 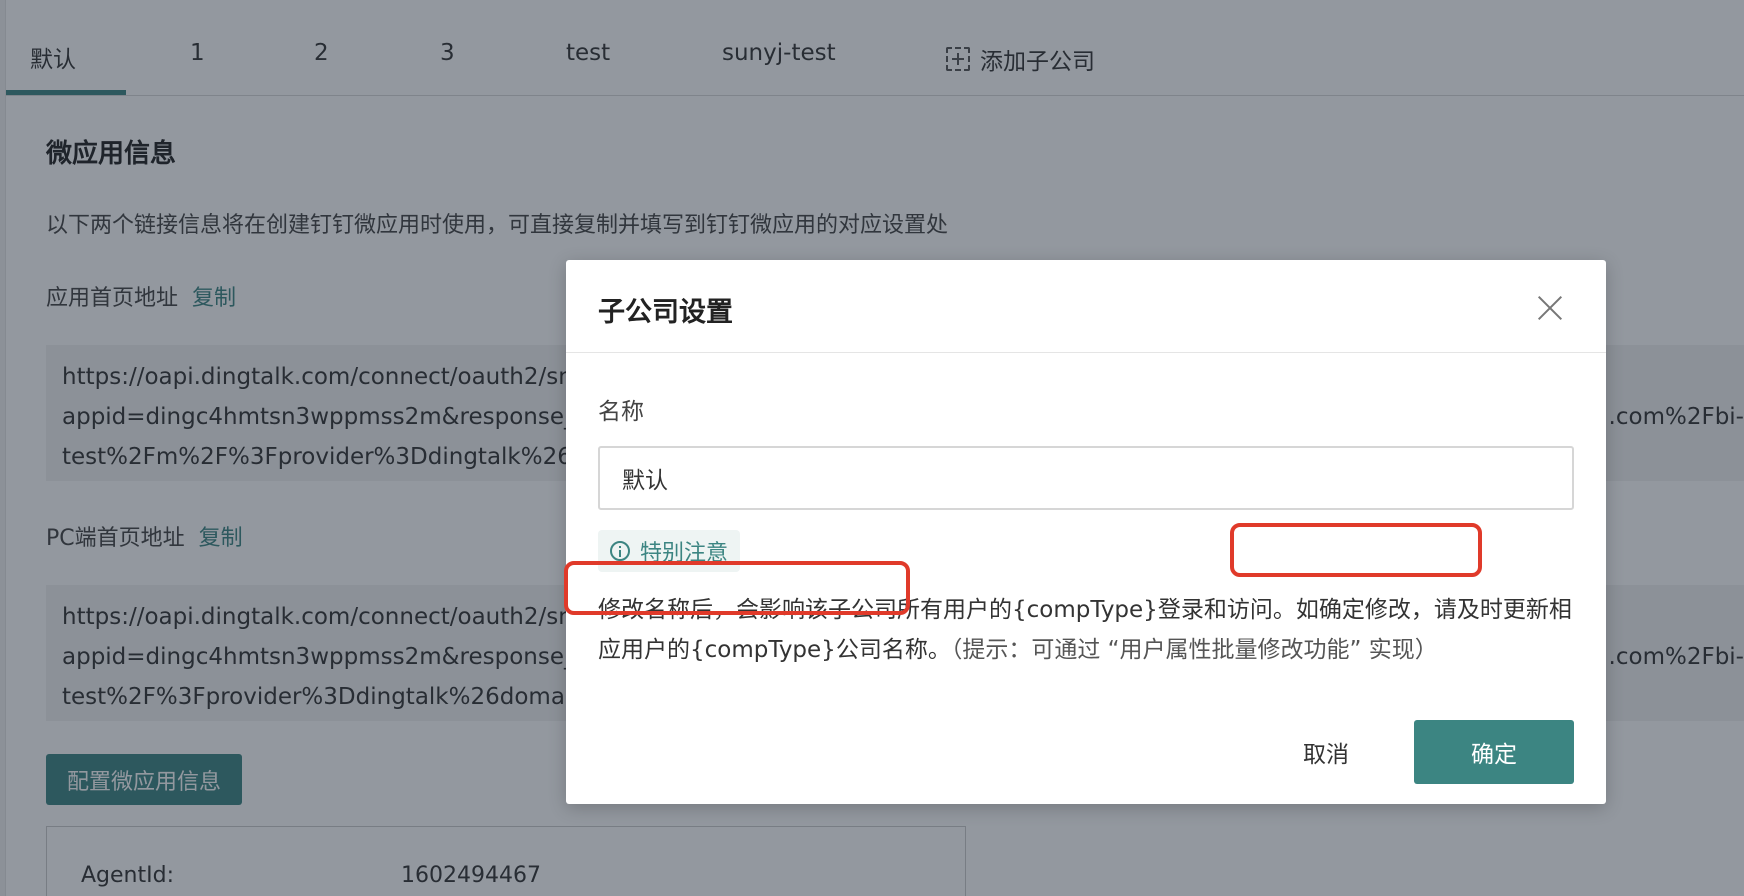 I want to click on close-icon, so click(x=1550, y=308).